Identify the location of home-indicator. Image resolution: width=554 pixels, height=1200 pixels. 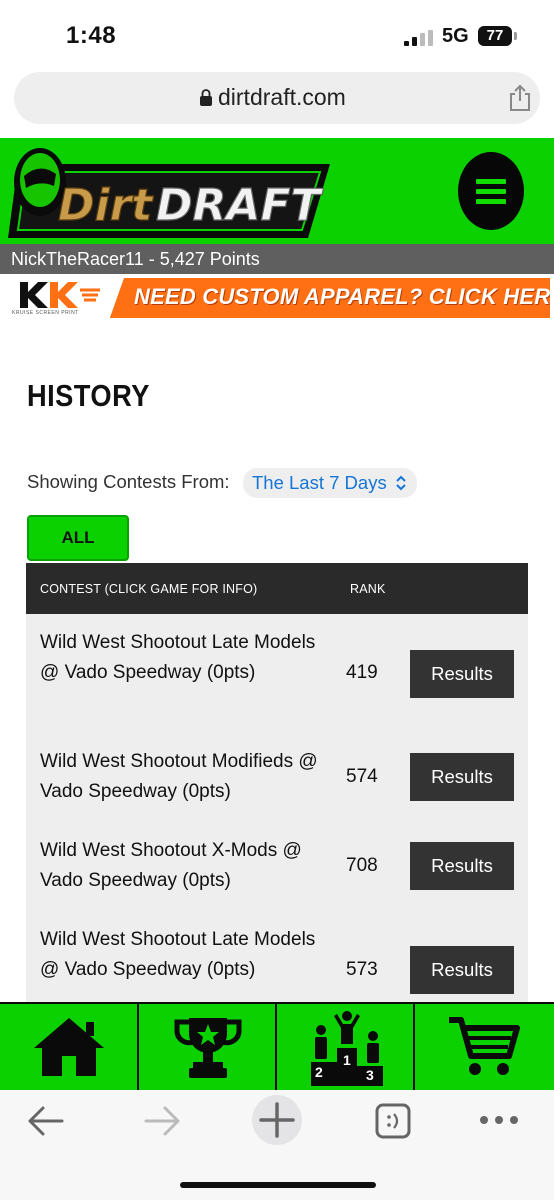
(278, 1185).